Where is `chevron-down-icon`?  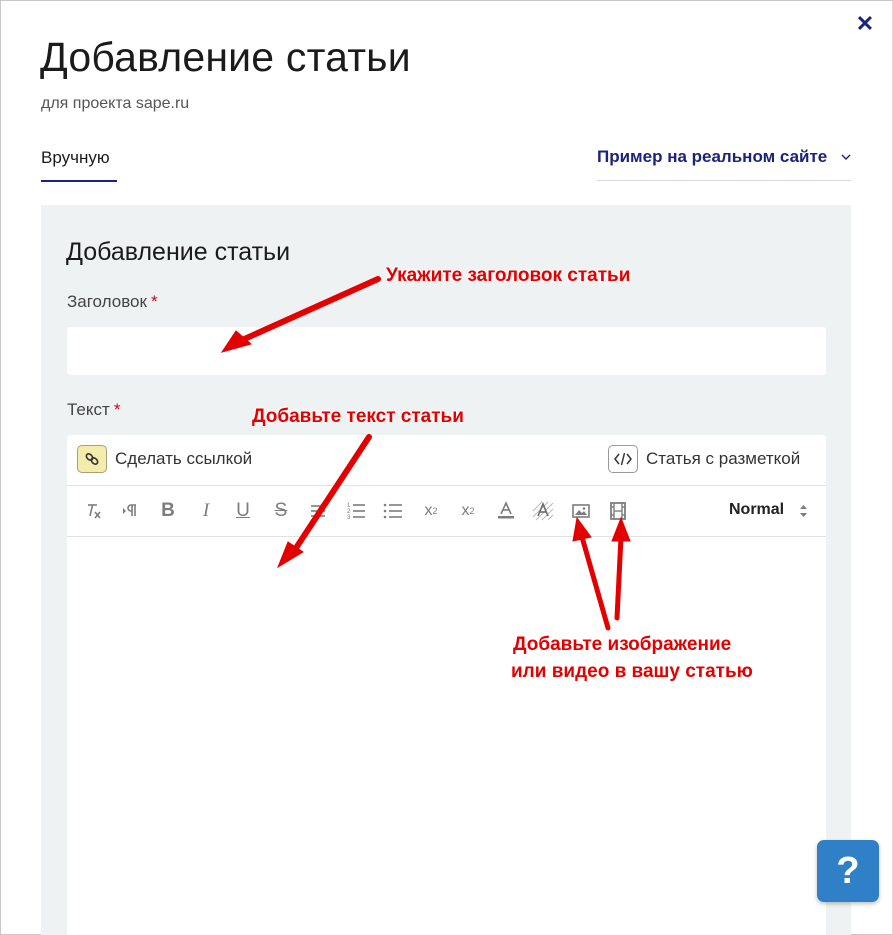
chevron-down-icon is located at coordinates (846, 157).